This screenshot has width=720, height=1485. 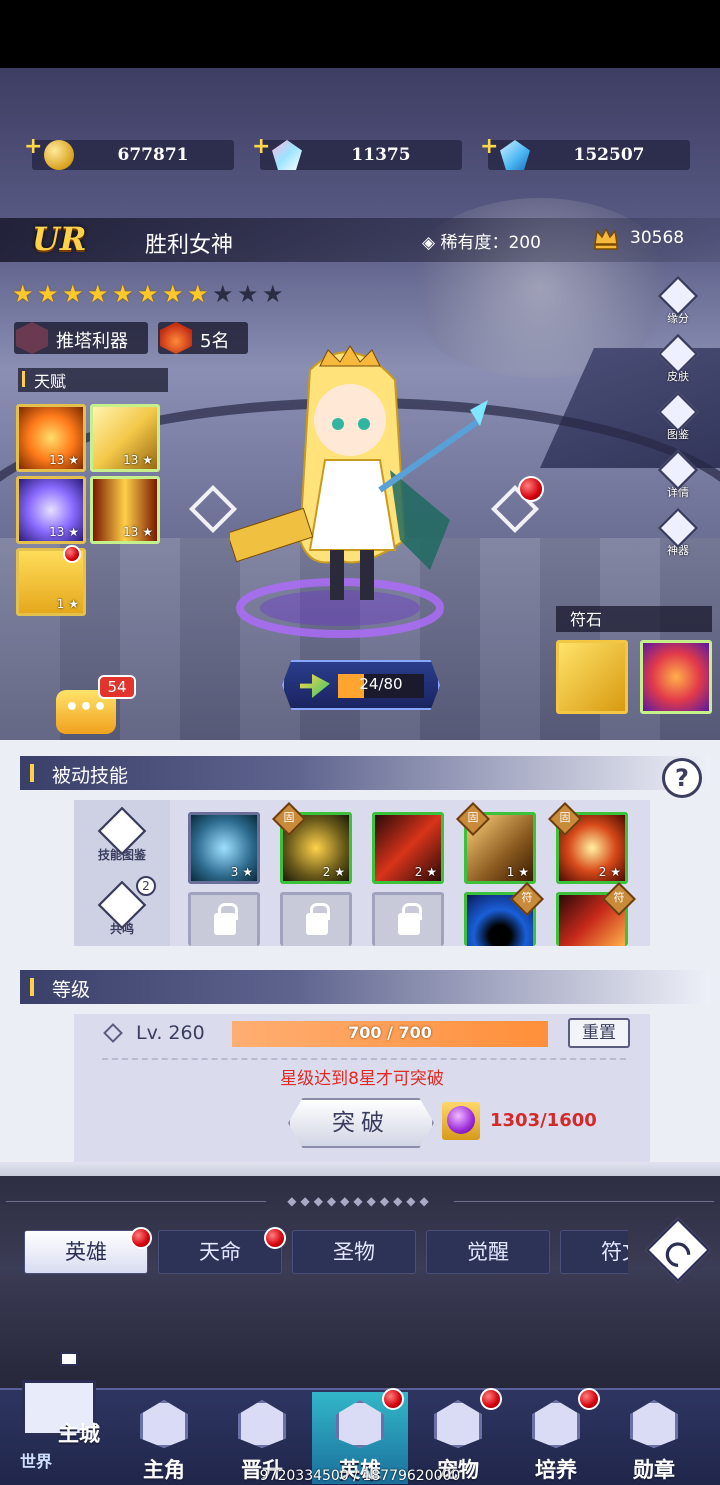 What do you see at coordinates (365, 773) in the screenshot?
I see `passive-skill-header: 被动技能` at bounding box center [365, 773].